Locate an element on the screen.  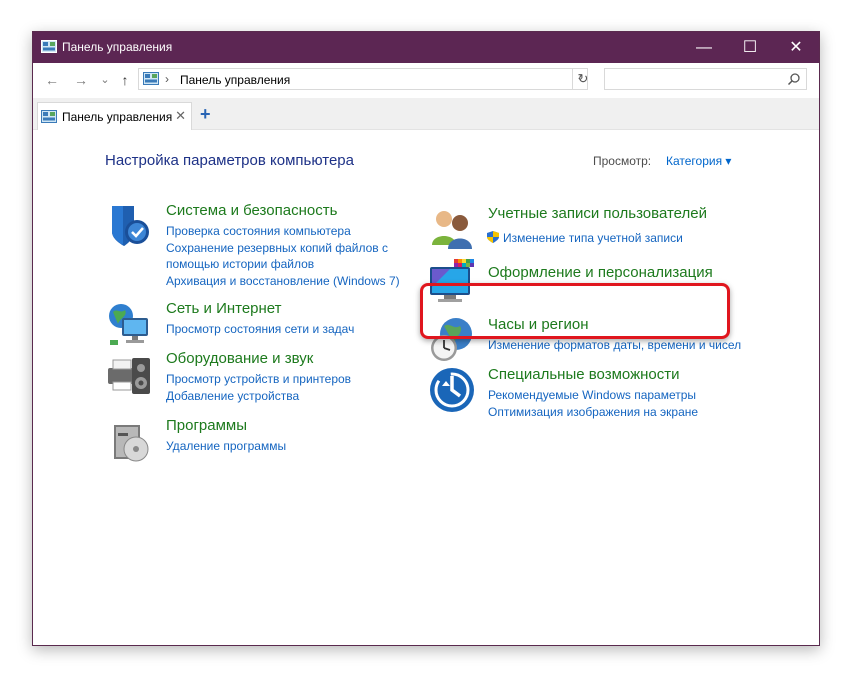
refresh-button: ↻ is located at coordinates (582, 79).